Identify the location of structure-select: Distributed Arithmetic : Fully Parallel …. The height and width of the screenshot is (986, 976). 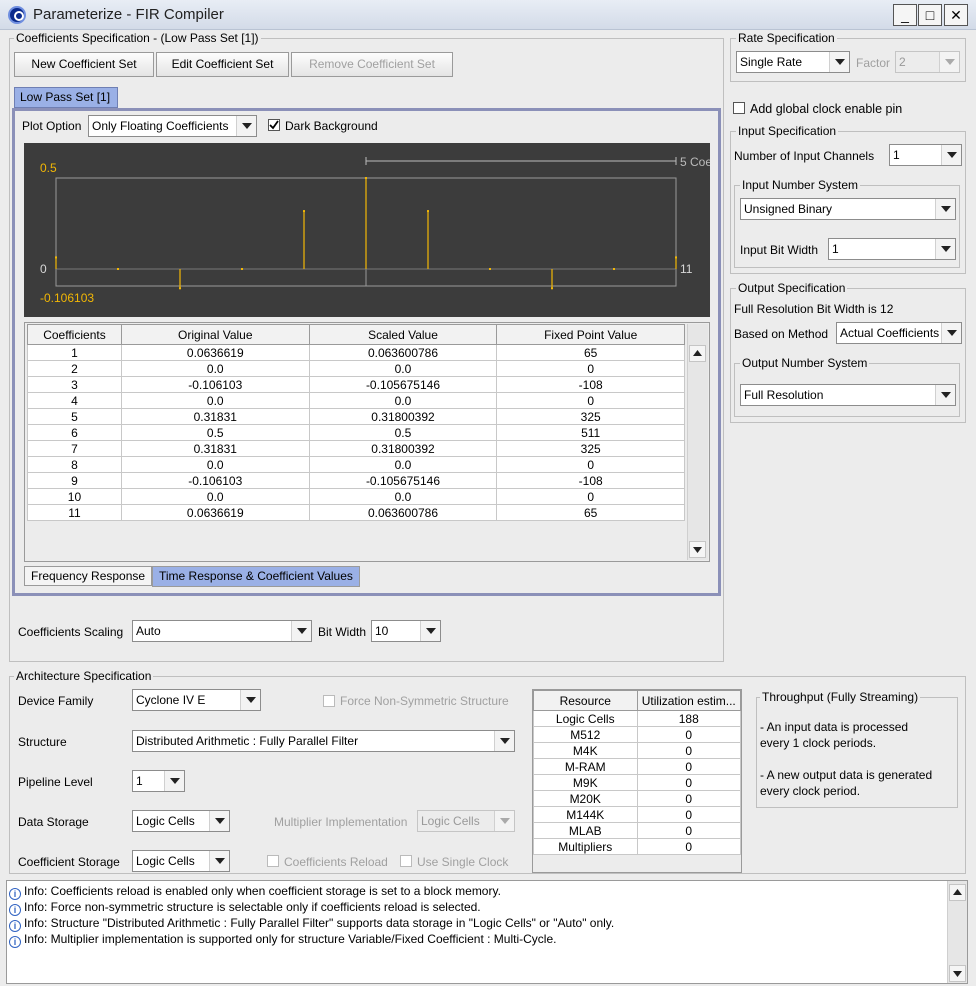
(323, 741).